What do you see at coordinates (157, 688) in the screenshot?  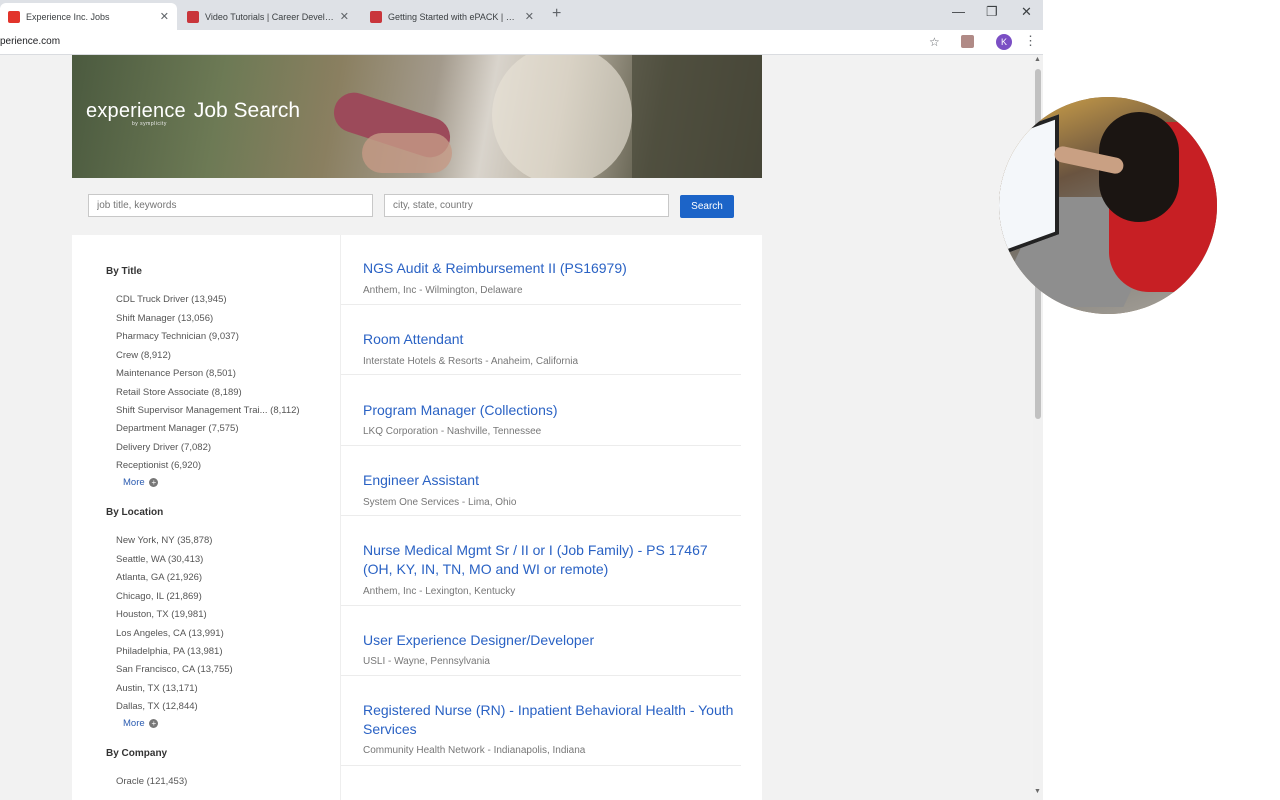 I see `facet-link: Austin, TX (13,171)` at bounding box center [157, 688].